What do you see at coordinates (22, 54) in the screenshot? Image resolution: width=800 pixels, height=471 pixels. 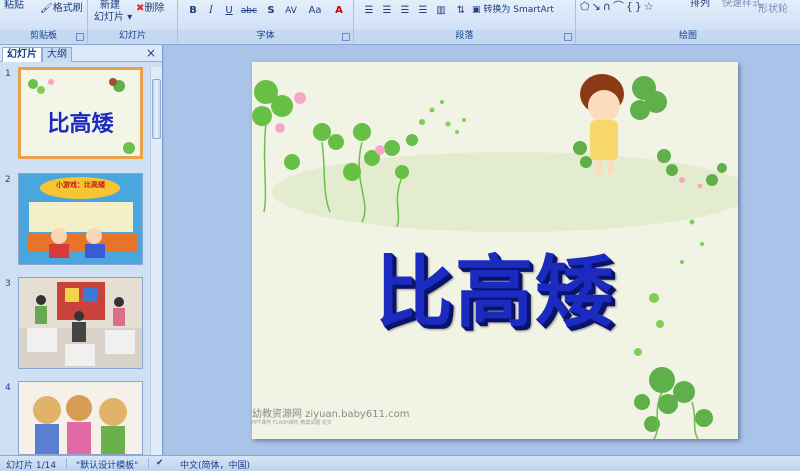 I see `tab-slides: 幻灯片` at bounding box center [22, 54].